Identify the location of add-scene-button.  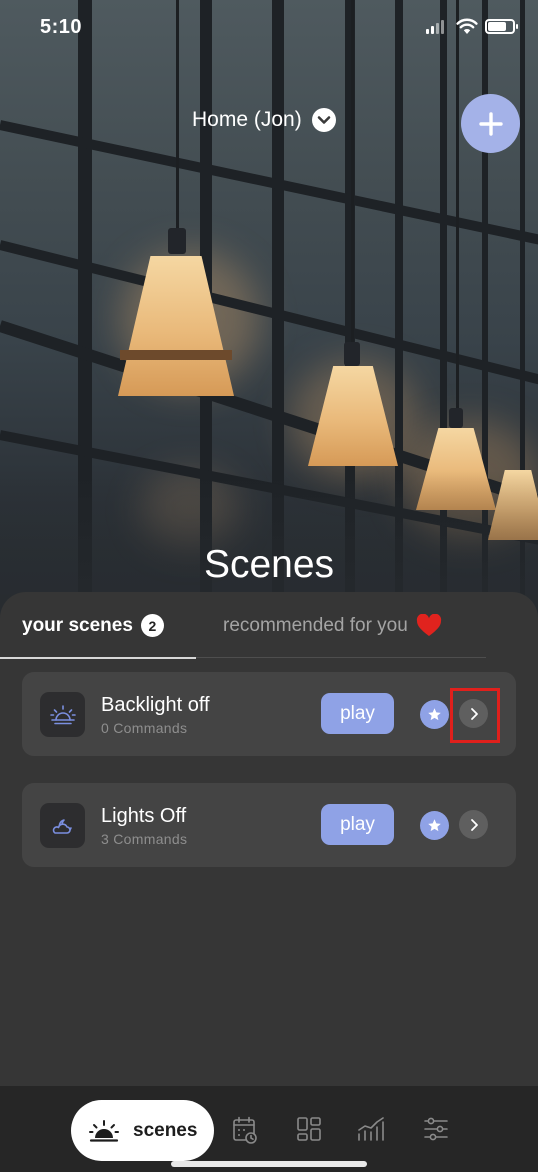
(490, 123).